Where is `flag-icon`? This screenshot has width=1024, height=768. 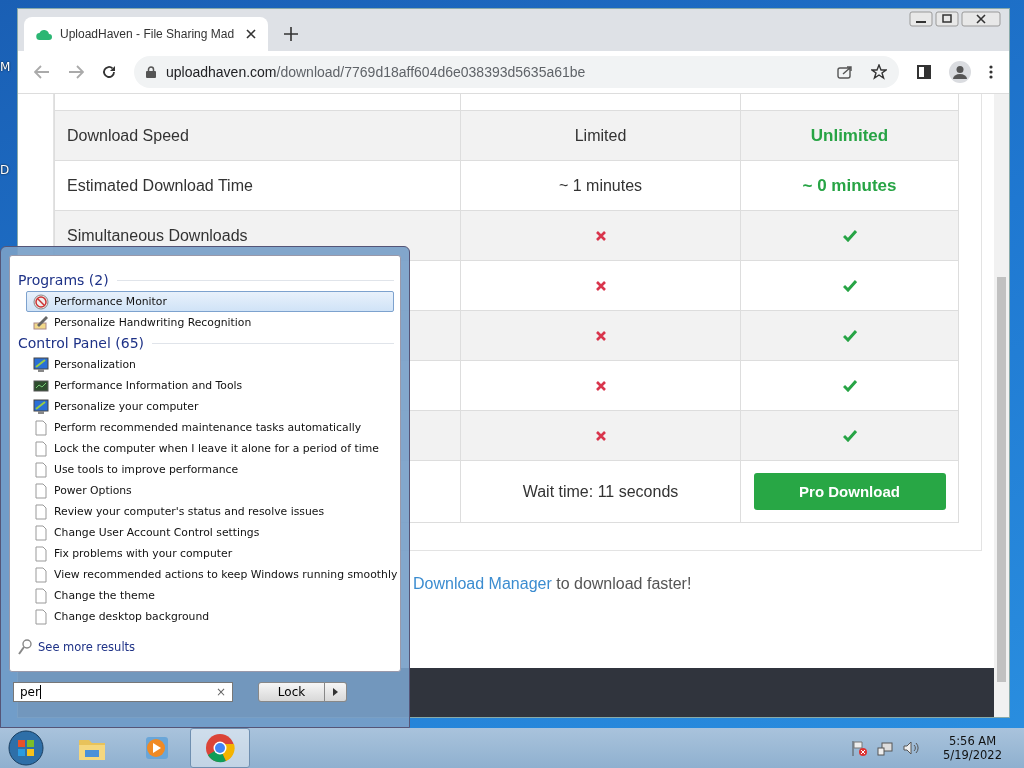 flag-icon is located at coordinates (859, 748).